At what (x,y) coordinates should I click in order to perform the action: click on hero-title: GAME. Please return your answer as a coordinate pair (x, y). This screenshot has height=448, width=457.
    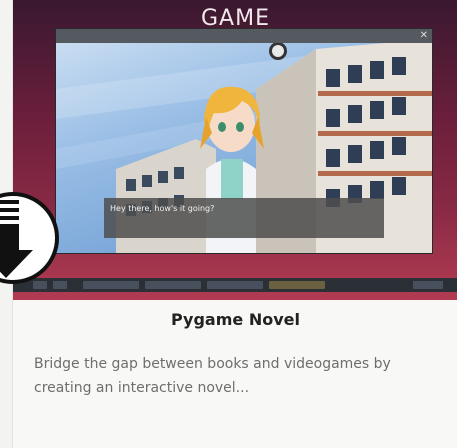
    Looking at the image, I should click on (235, 18).